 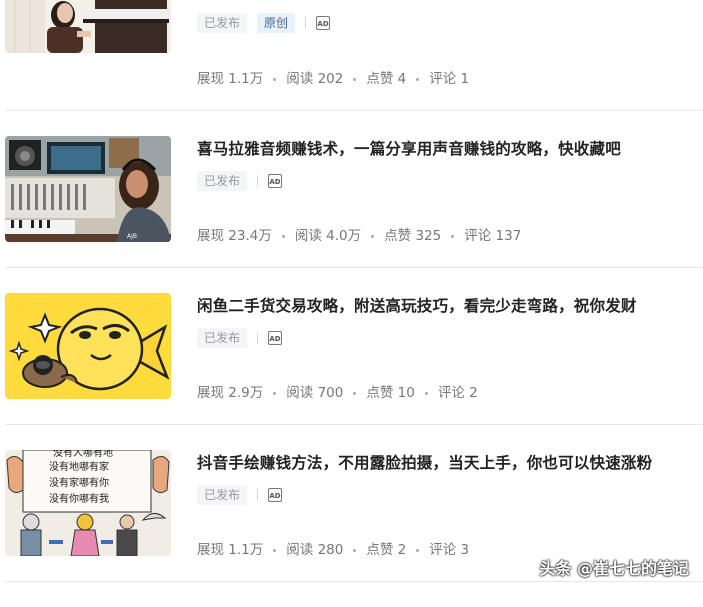 I want to click on comic-line: 没有你哪有我, so click(x=79, y=498).